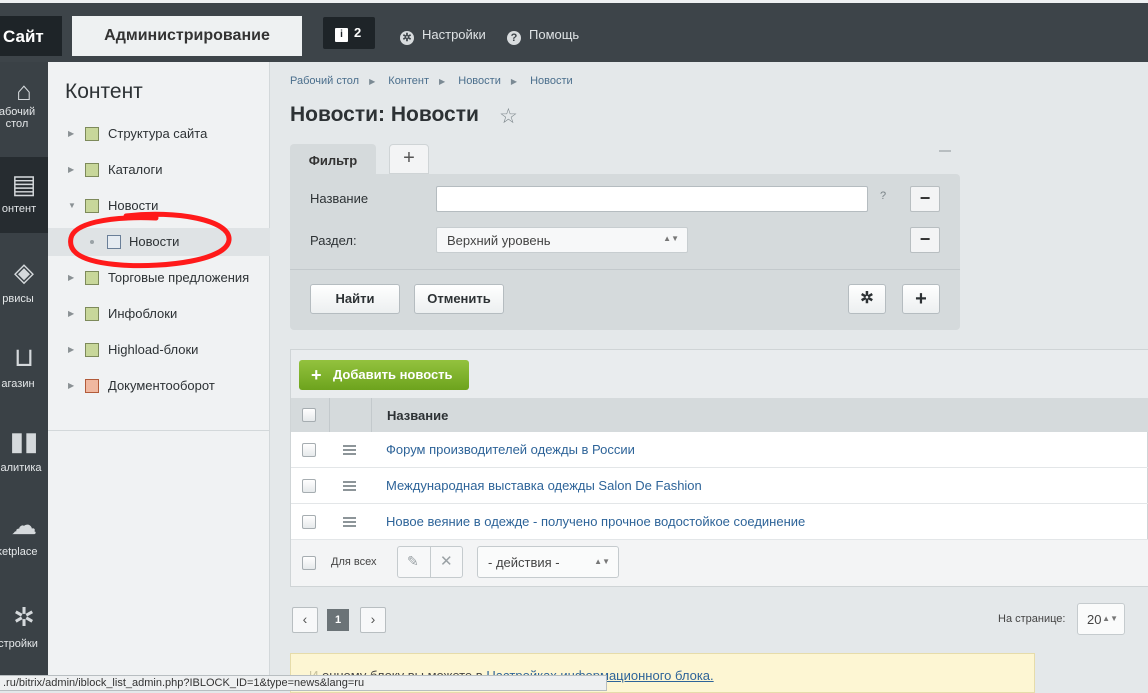  I want to click on services-icon: ◈, so click(24, 272).